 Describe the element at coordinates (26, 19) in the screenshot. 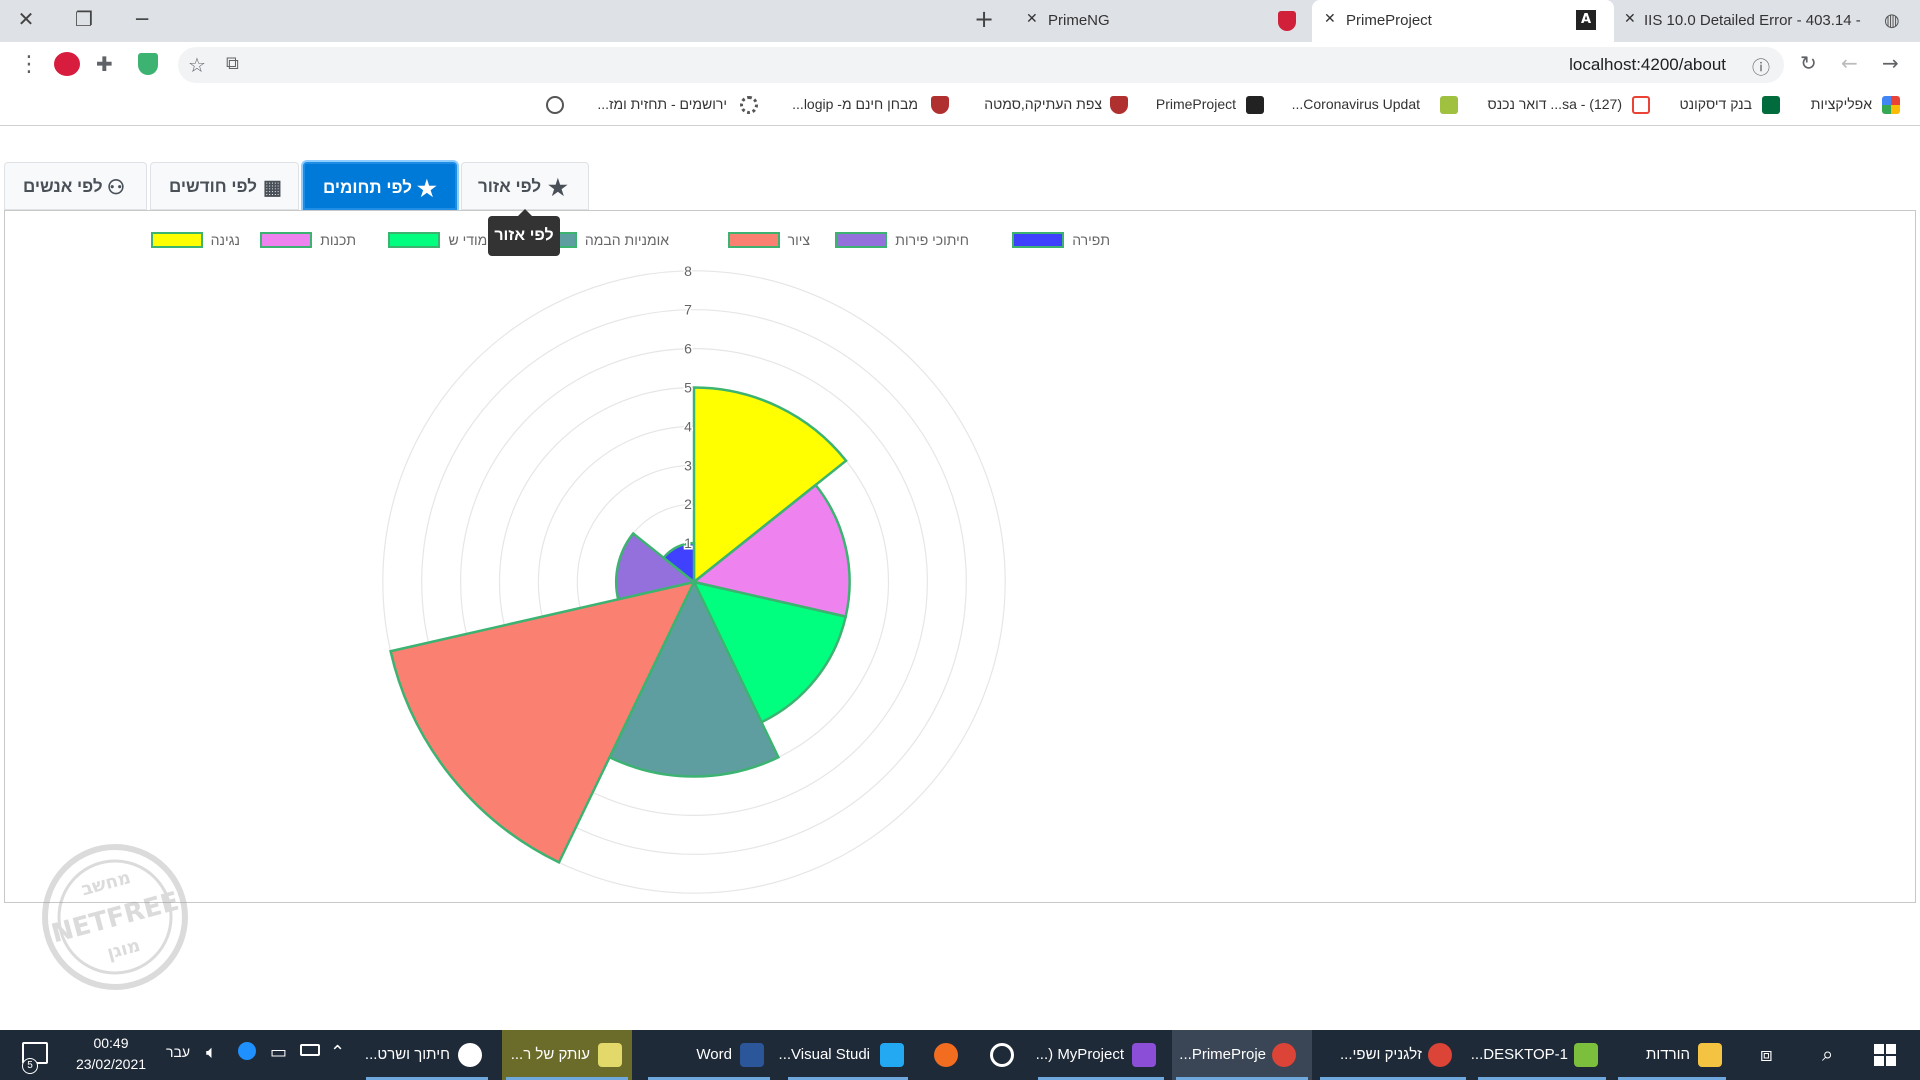

I see `close-window-icon: ✕` at that location.